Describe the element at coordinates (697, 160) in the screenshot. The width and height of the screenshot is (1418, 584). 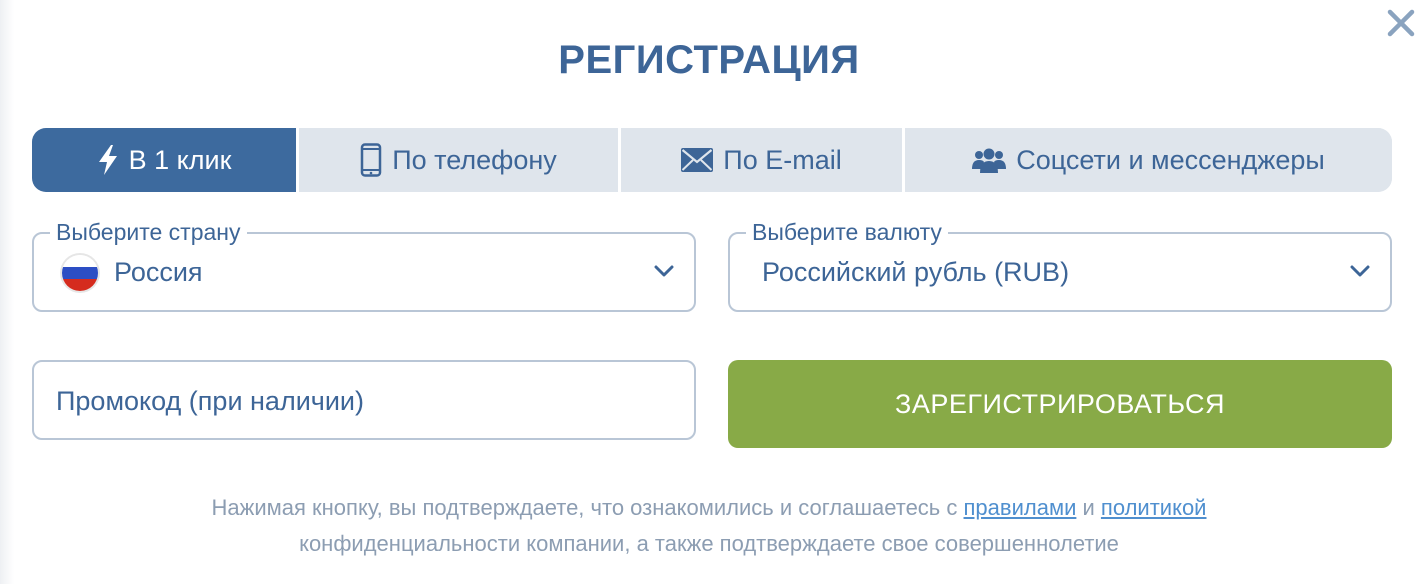
I see `envelope-icon` at that location.